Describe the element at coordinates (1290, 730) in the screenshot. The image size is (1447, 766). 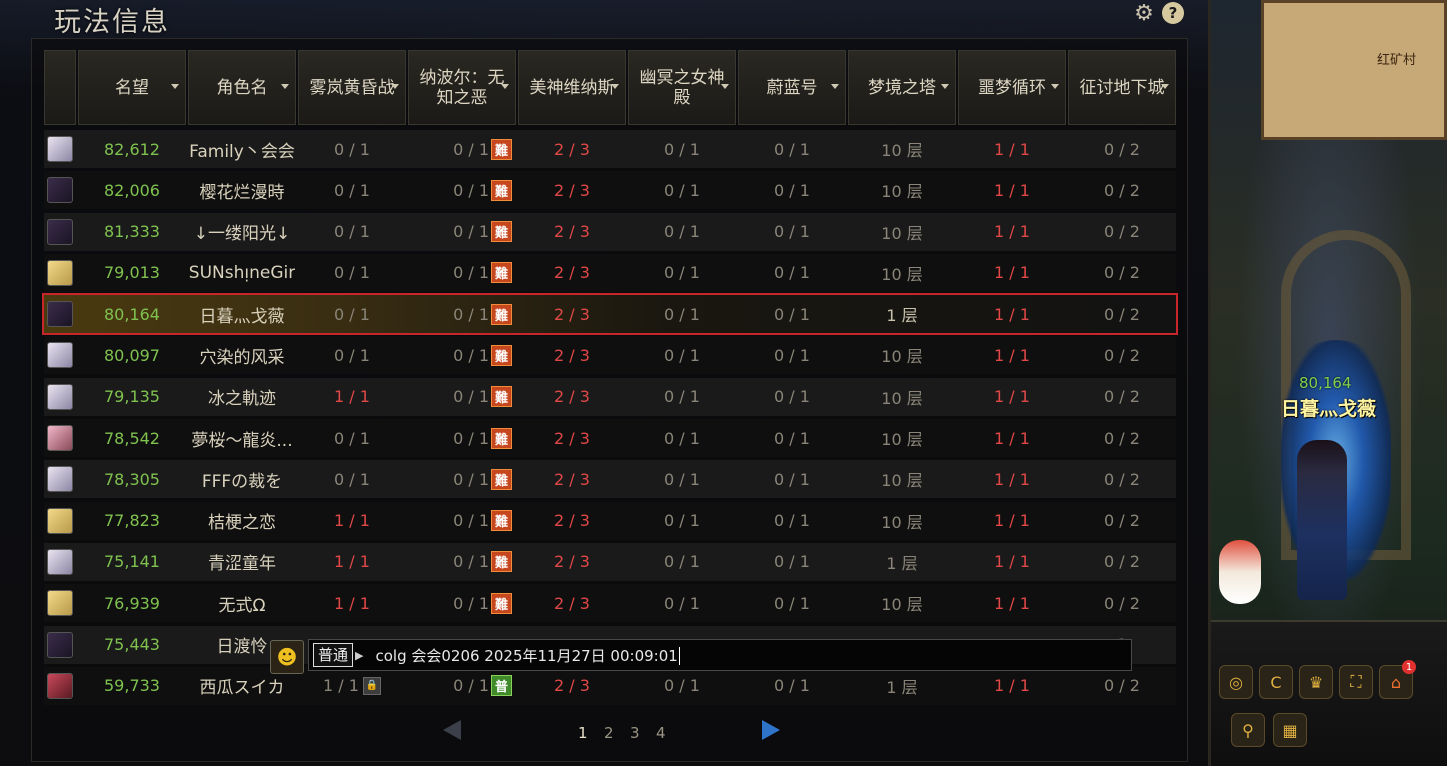
I see `calendar-icon: ▦` at that location.